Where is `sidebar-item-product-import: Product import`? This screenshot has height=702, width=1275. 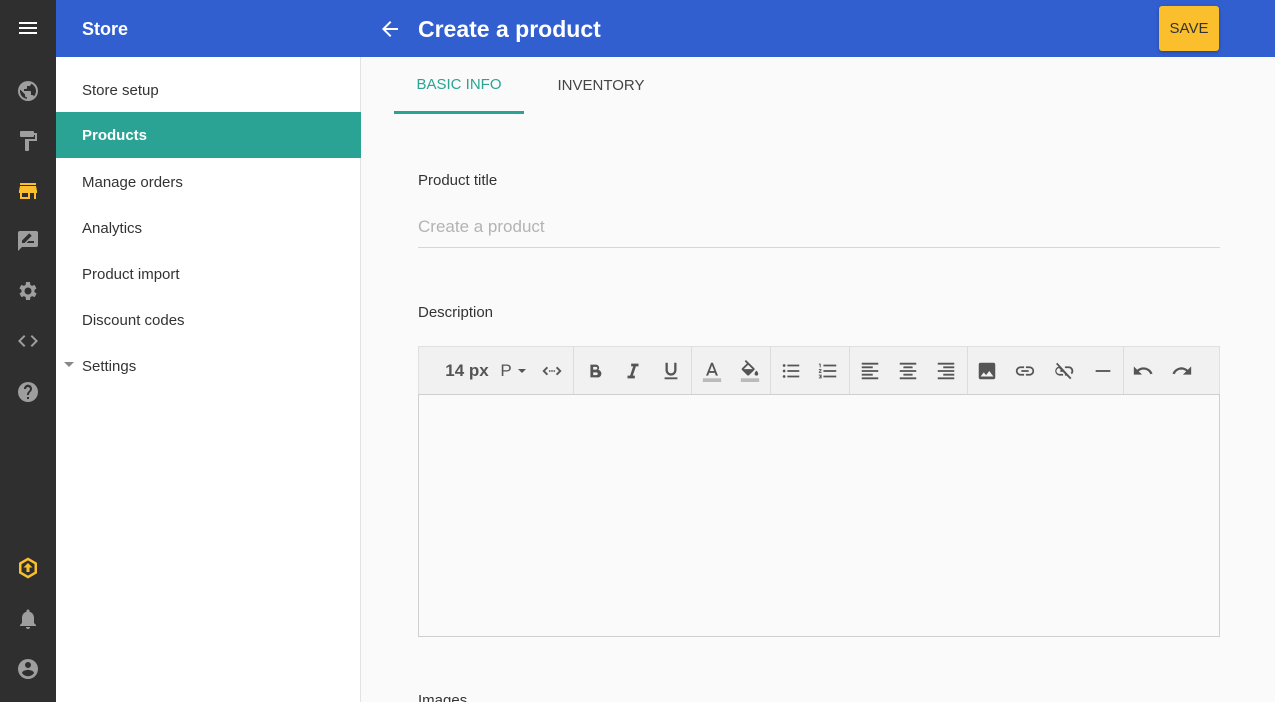
sidebar-item-product-import: Product import is located at coordinates (208, 274).